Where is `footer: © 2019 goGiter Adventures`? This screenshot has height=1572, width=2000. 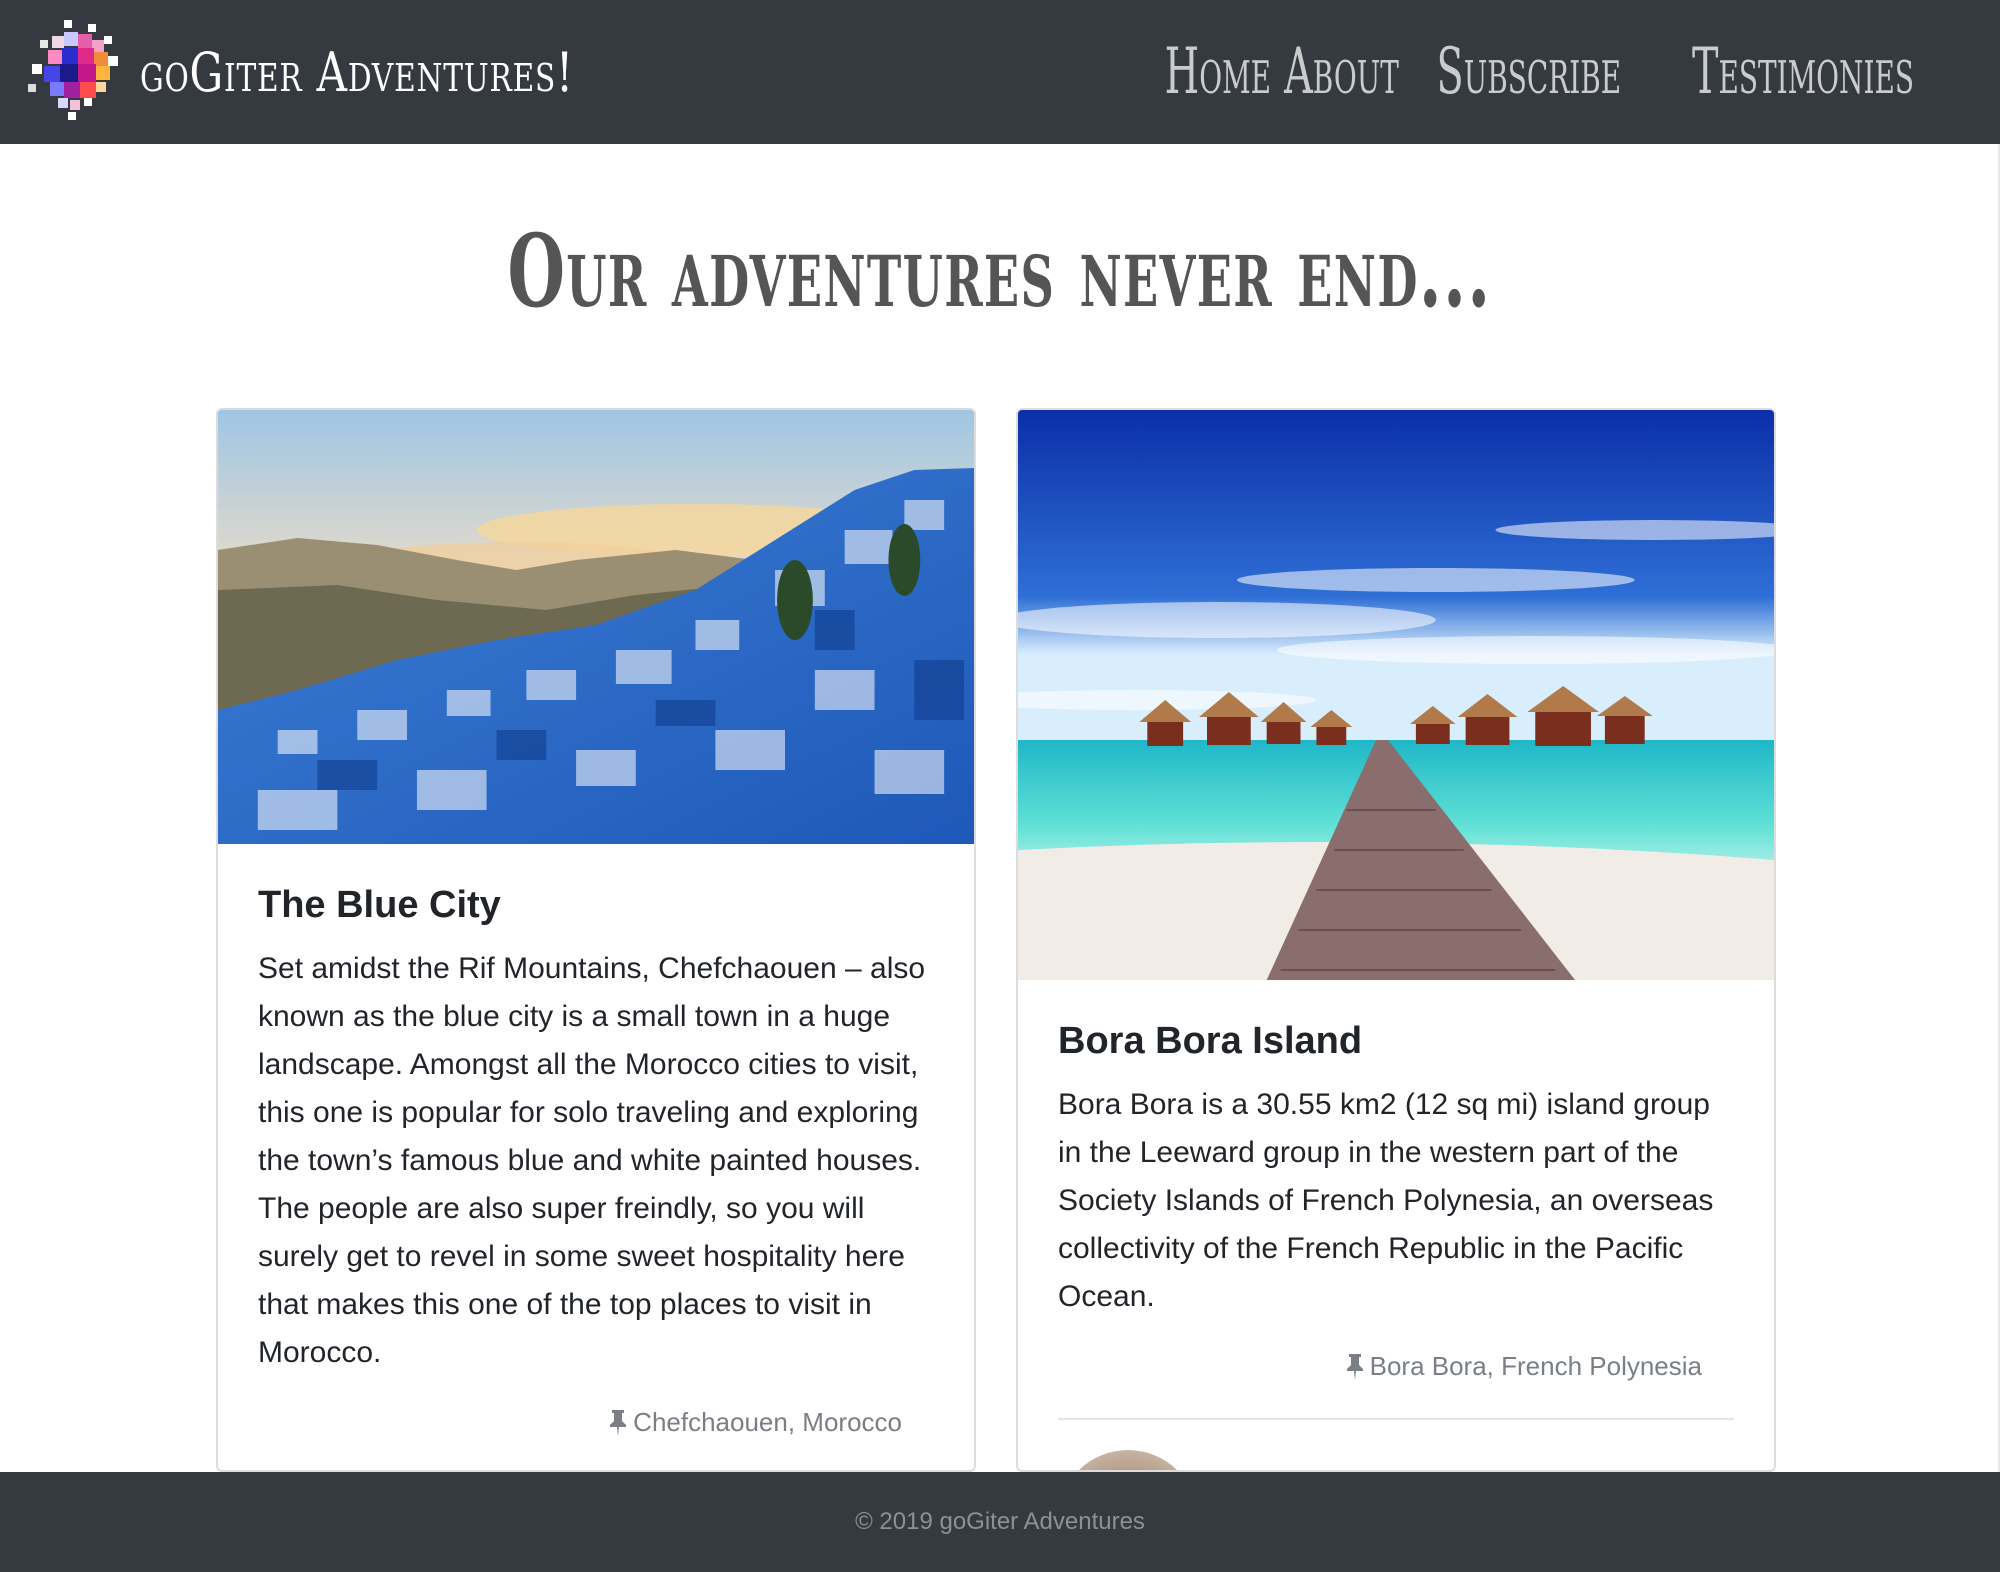
footer: © 2019 goGiter Adventures is located at coordinates (1000, 1522).